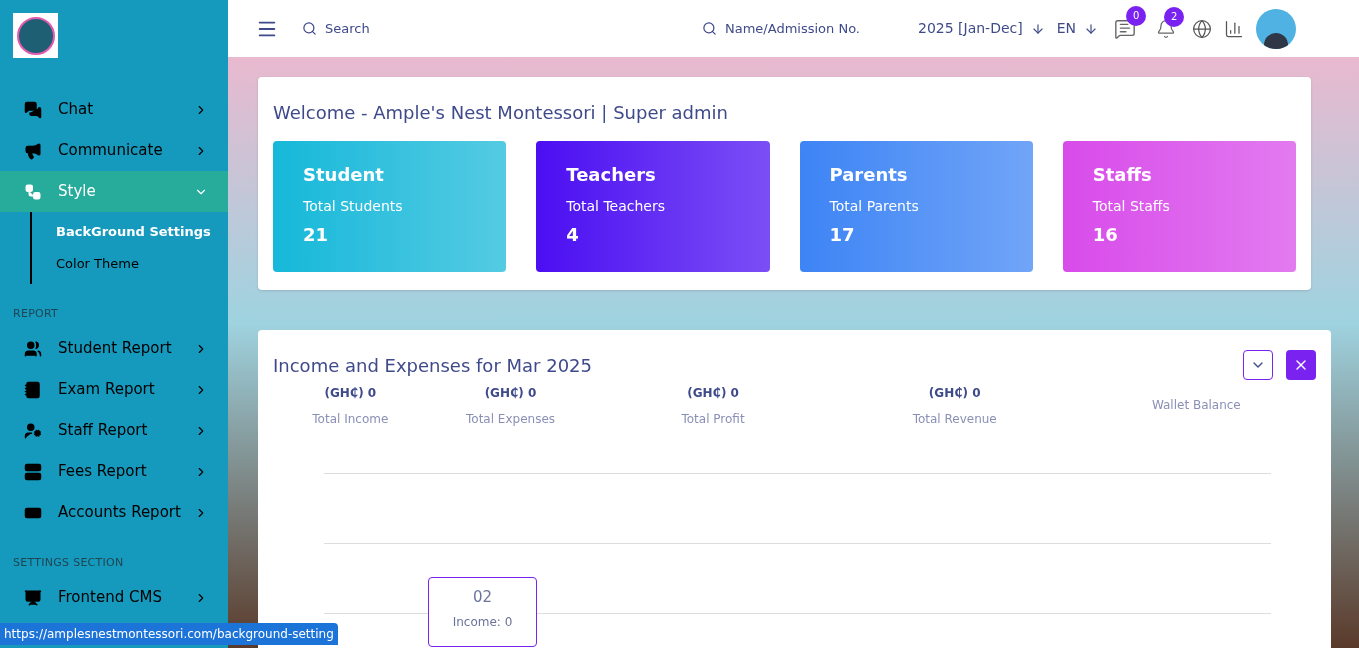 The height and width of the screenshot is (648, 1359). Describe the element at coordinates (482, 597) in the screenshot. I see `tooltip-title: 02` at that location.